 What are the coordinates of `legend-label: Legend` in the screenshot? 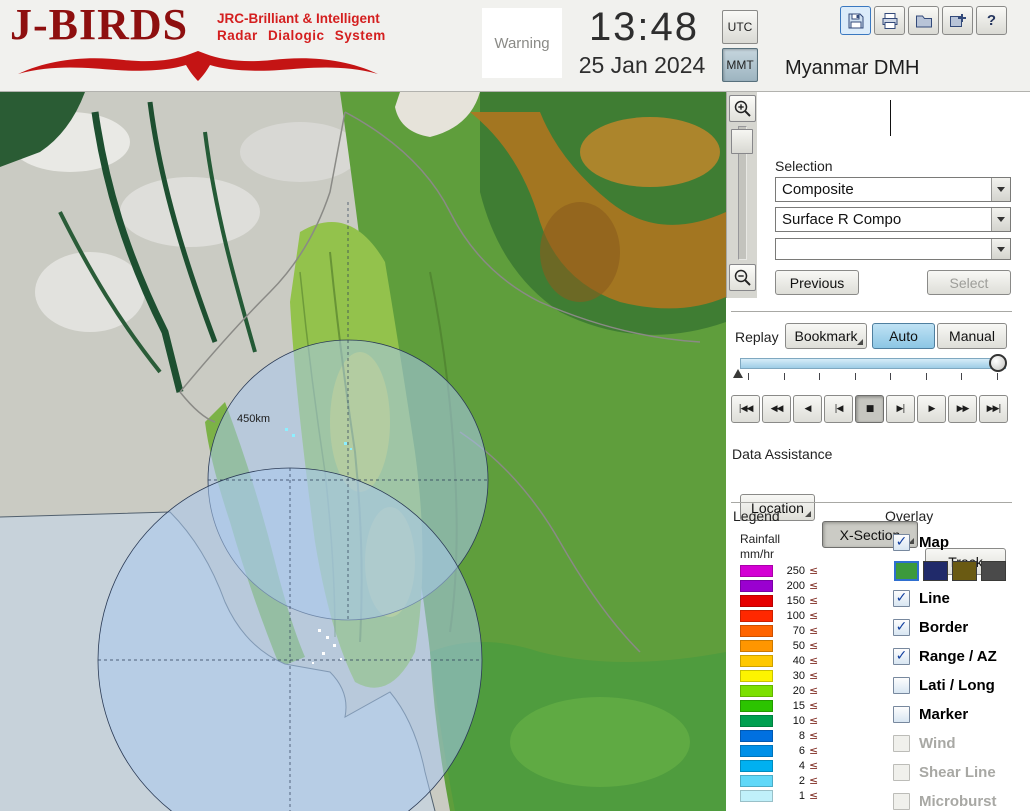 It's located at (756, 516).